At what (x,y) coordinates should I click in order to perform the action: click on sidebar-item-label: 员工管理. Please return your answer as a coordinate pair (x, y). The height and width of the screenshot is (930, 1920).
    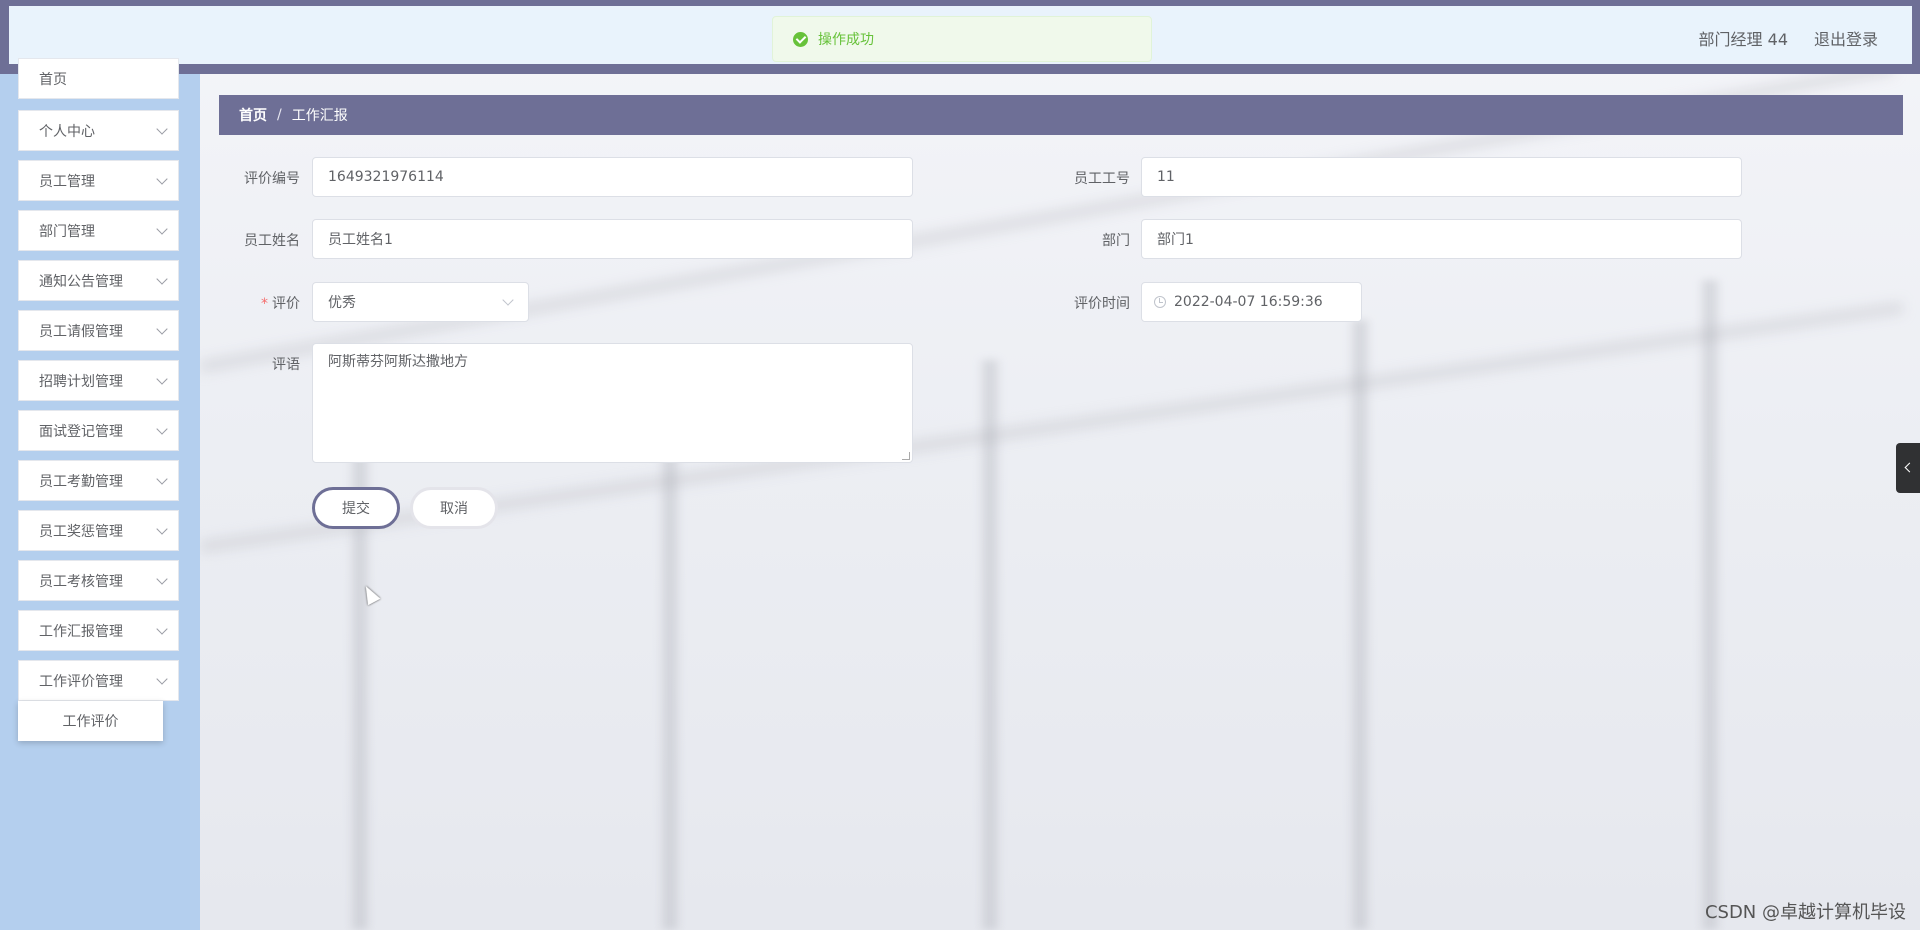
    Looking at the image, I should click on (67, 181).